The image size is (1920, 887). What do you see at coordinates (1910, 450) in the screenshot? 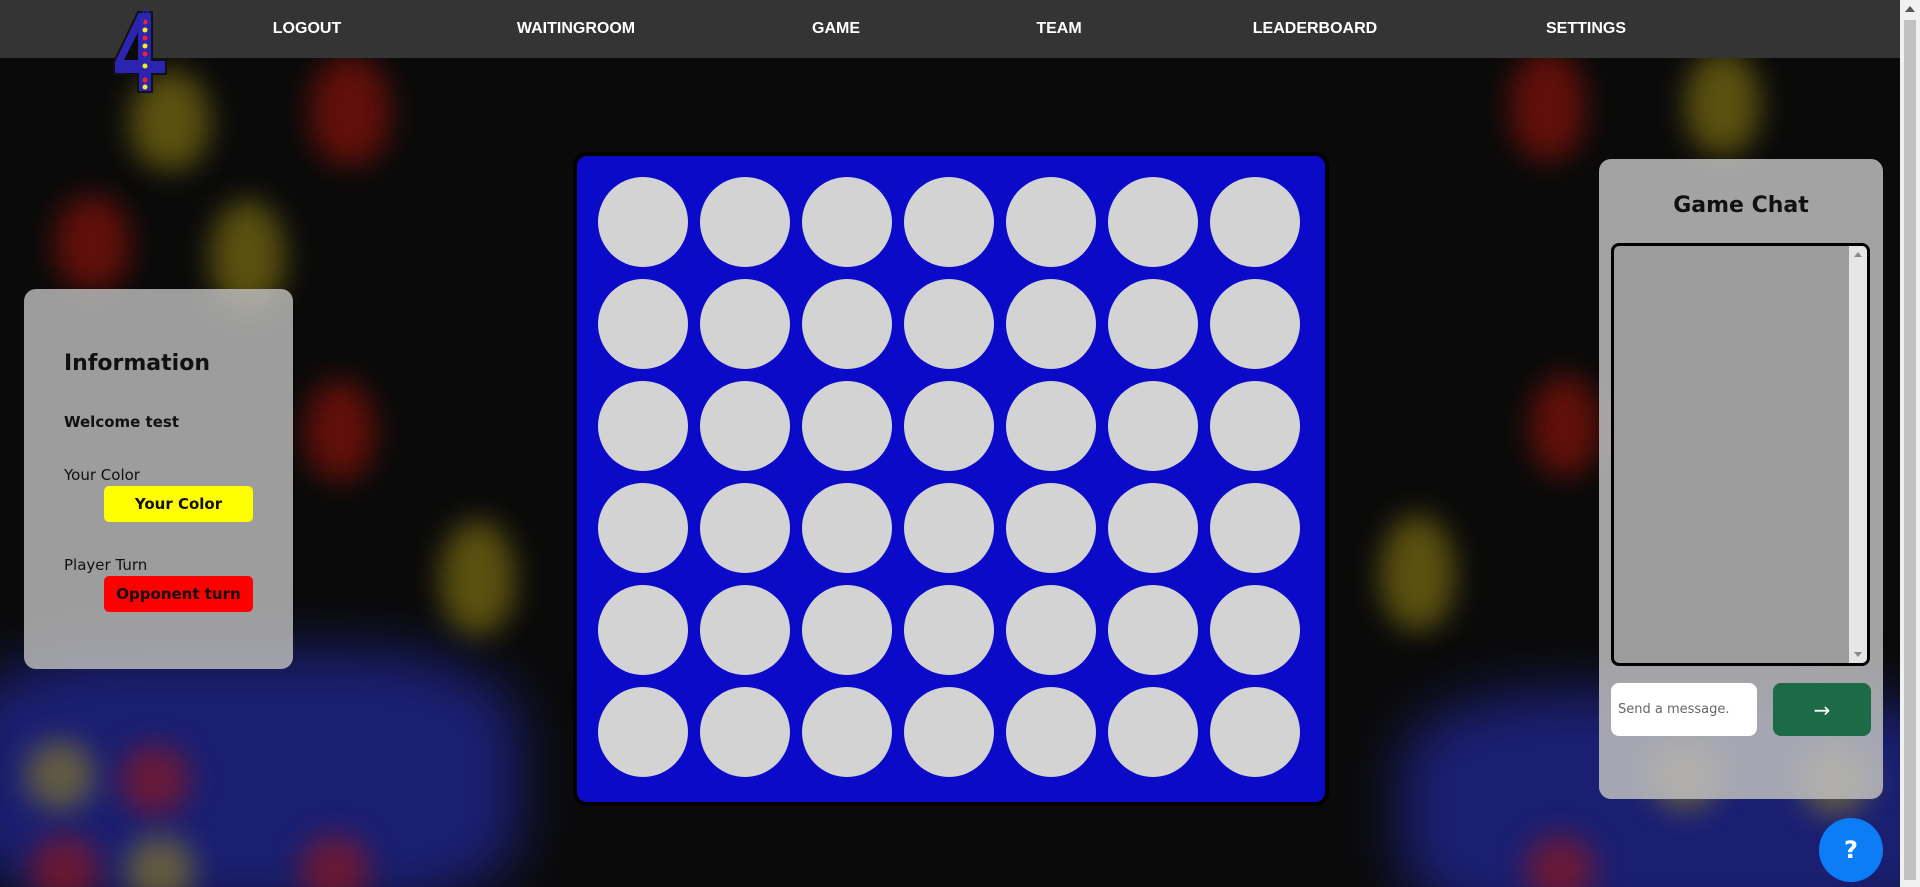
I see `scrollbar-thumb` at bounding box center [1910, 450].